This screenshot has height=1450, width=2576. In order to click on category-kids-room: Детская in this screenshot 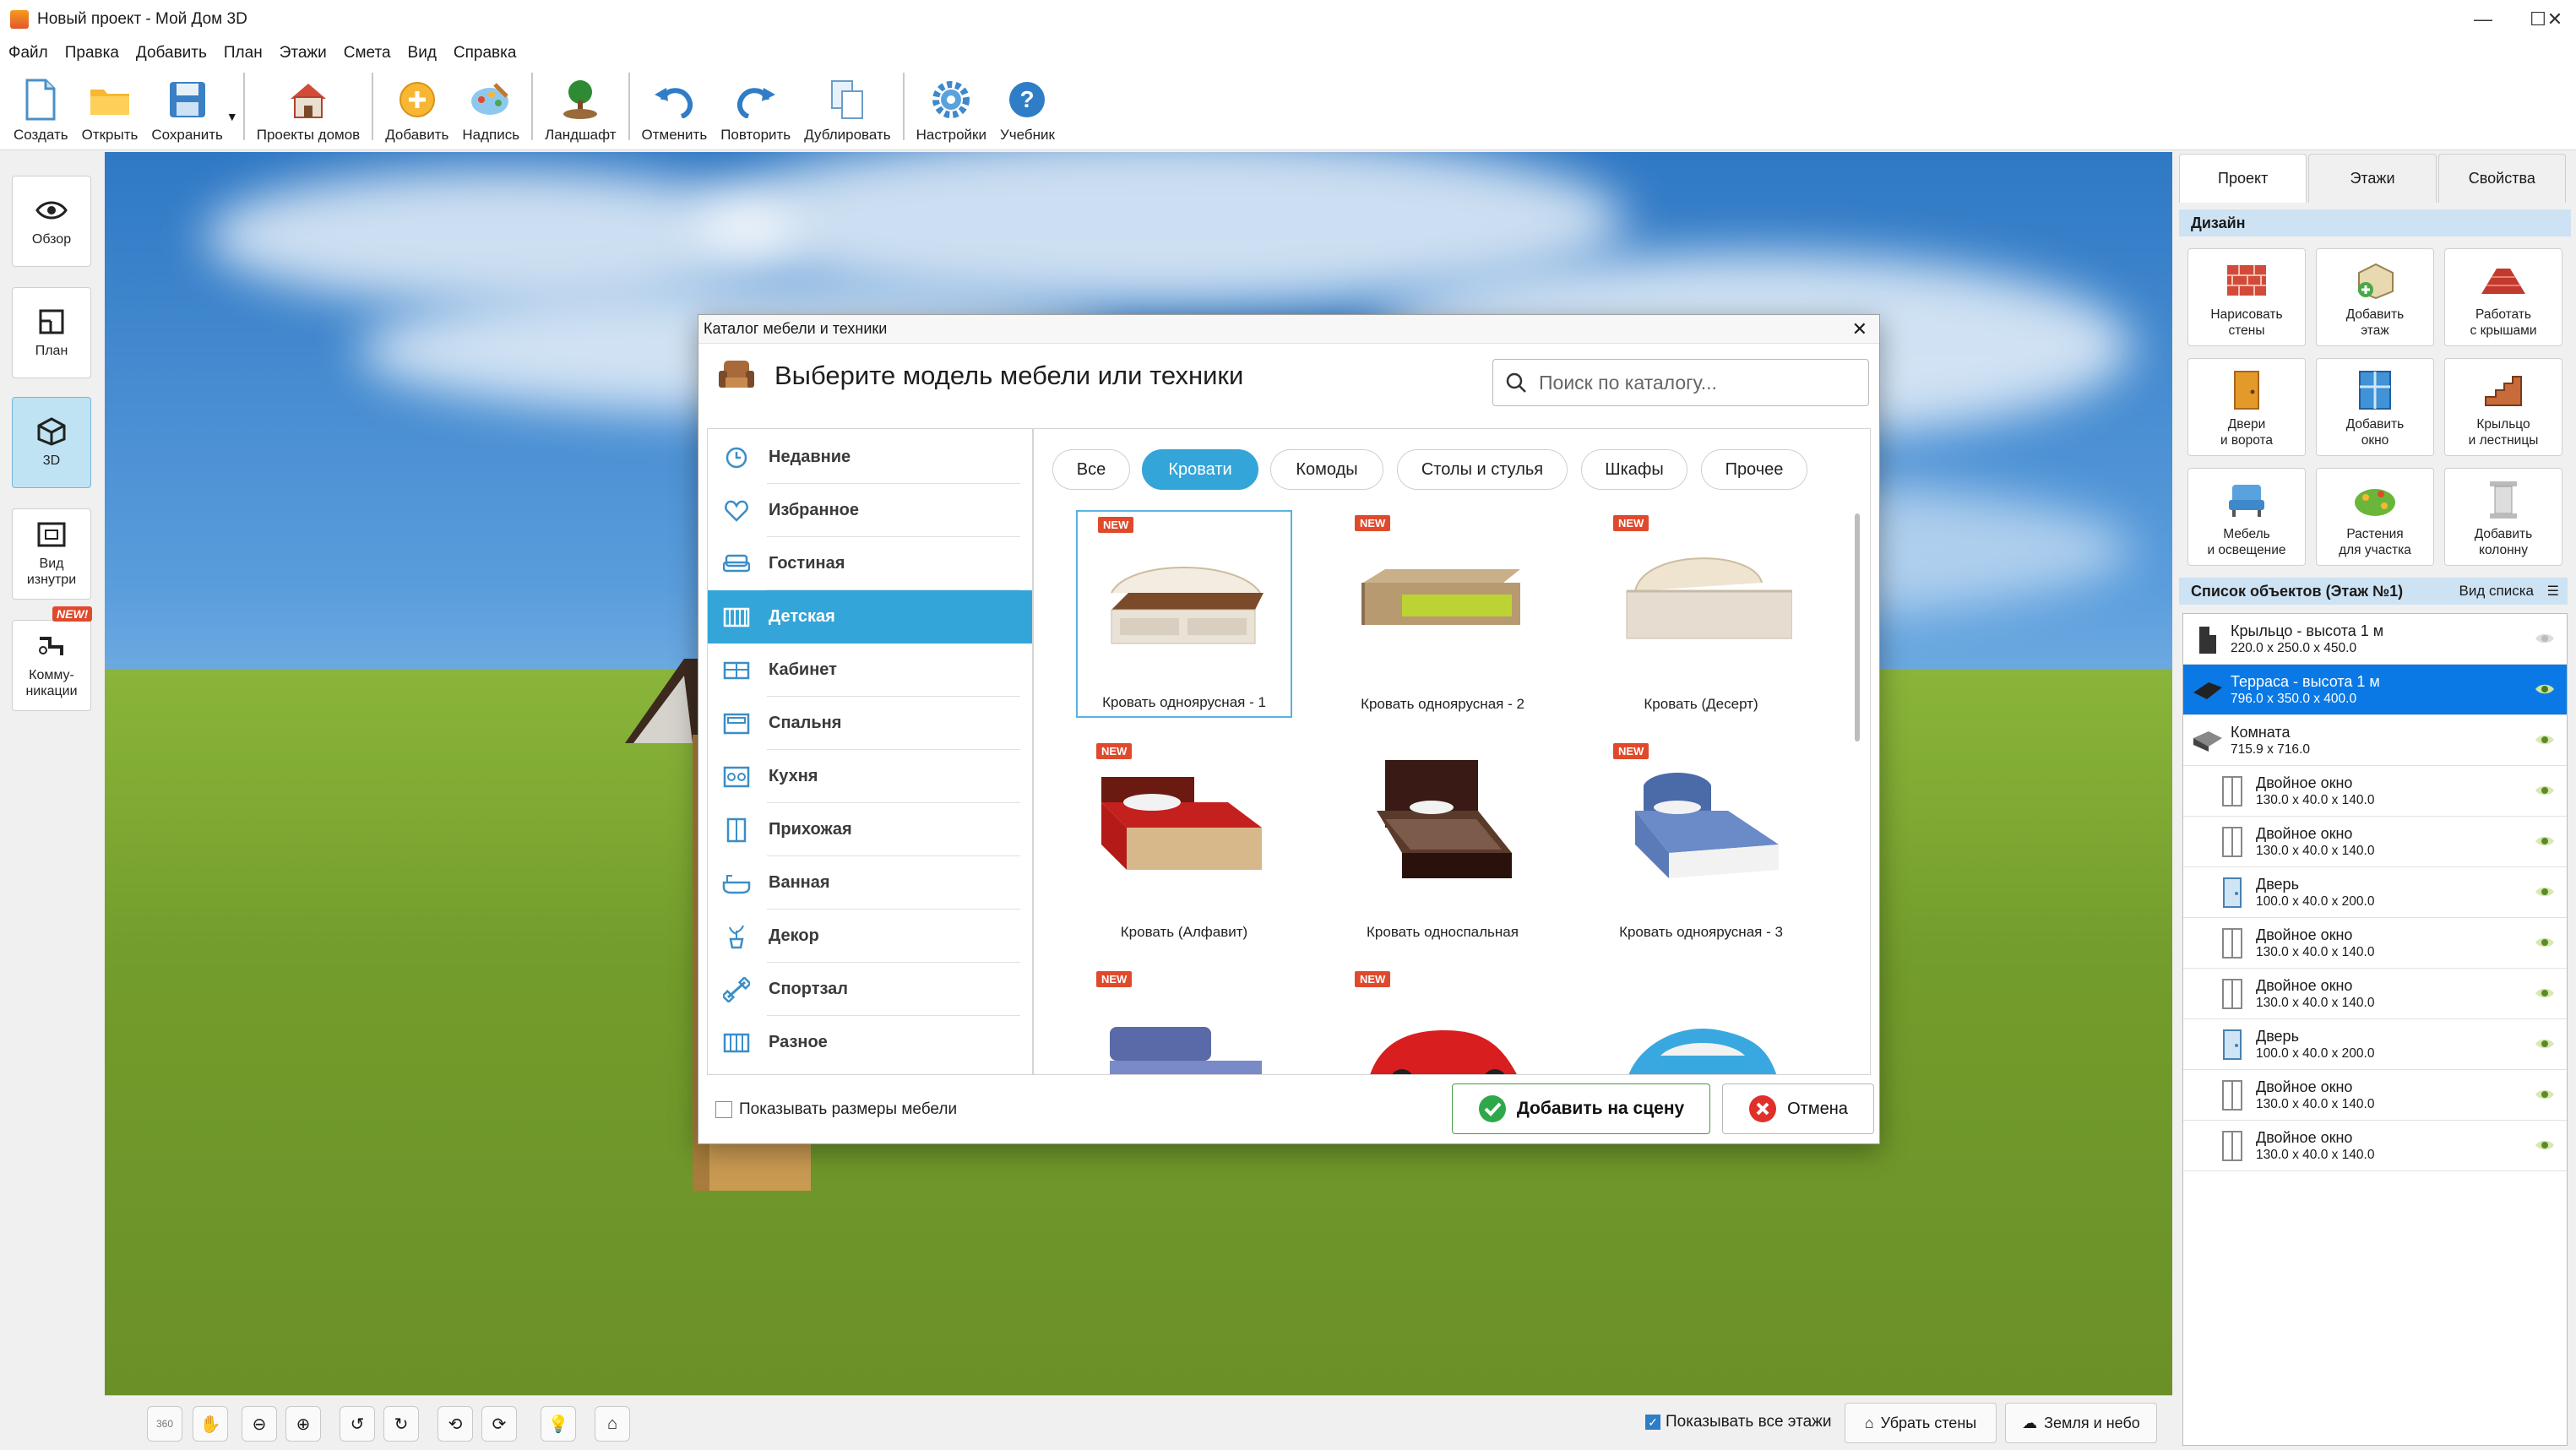, I will do `click(870, 617)`.